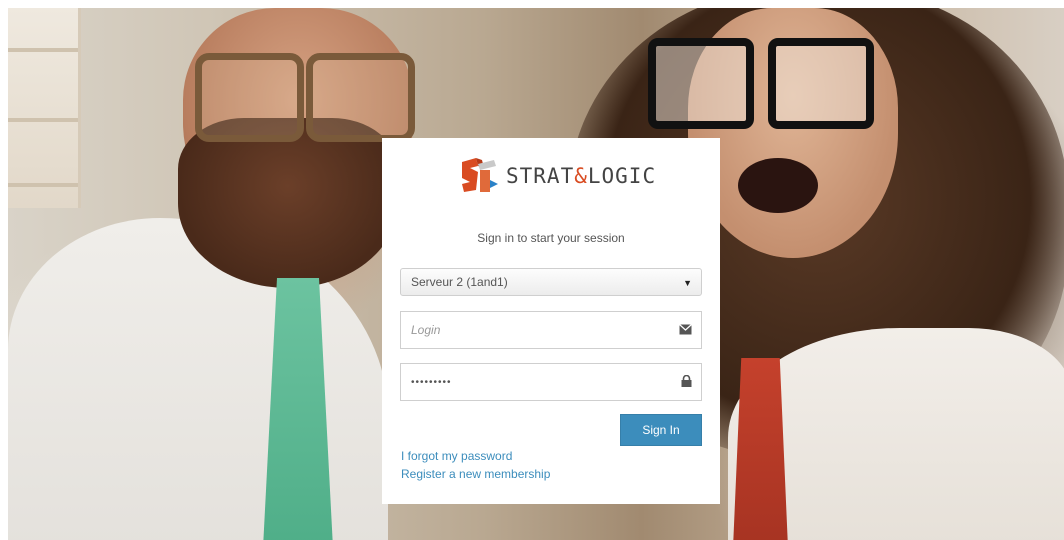 This screenshot has height=540, width=1064. I want to click on bookshelf, so click(44, 108).